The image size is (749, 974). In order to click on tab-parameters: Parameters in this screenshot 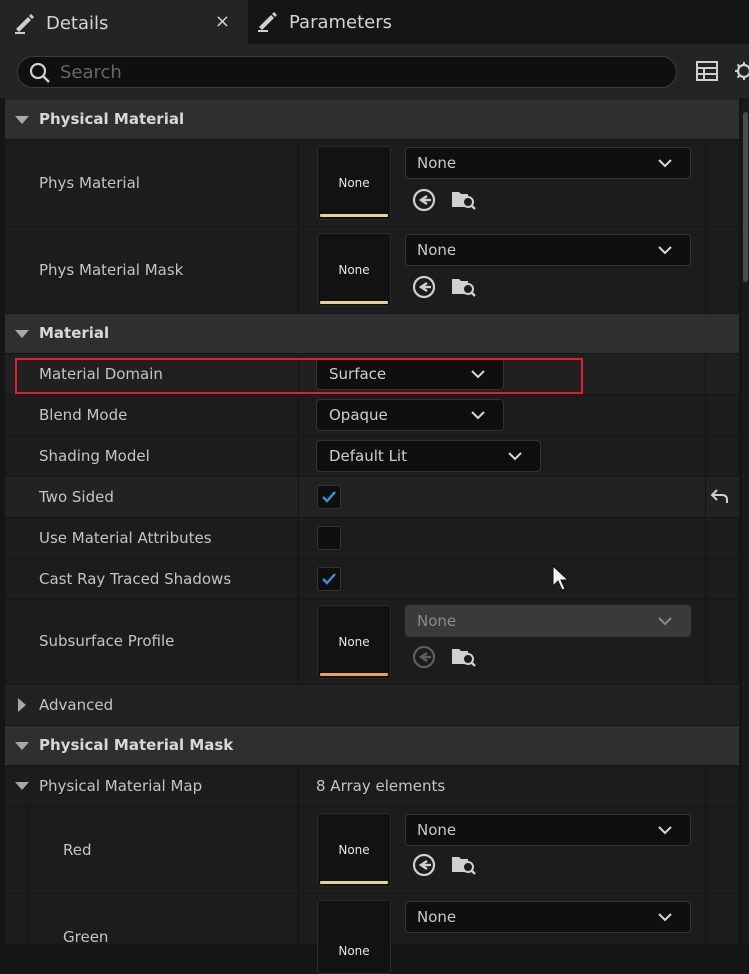, I will do `click(348, 22)`.